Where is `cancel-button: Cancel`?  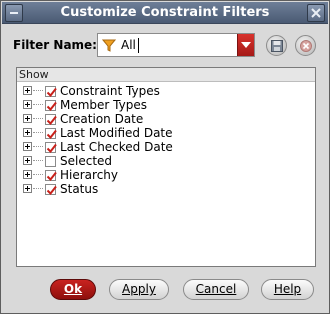 cancel-button: Cancel is located at coordinates (216, 289).